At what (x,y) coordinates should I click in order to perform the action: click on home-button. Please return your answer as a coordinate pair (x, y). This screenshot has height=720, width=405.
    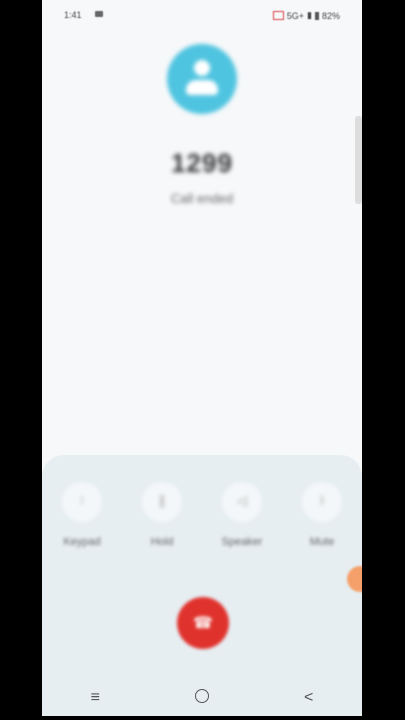
    Looking at the image, I should click on (202, 698).